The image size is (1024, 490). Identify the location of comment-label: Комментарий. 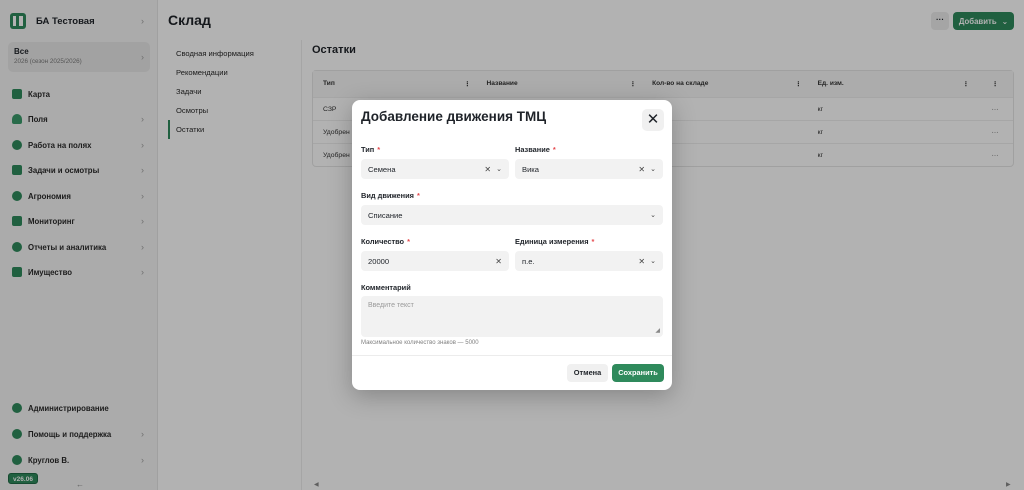
(386, 287).